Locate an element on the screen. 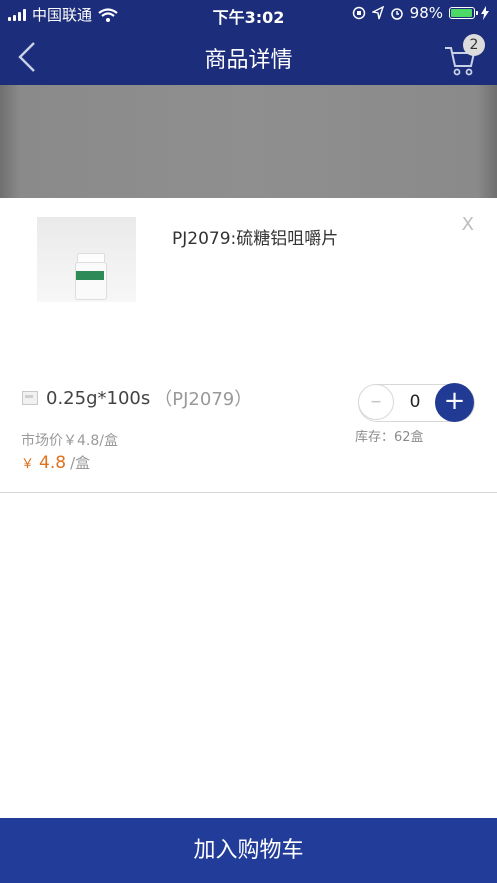 The height and width of the screenshot is (883, 497). spec-code: （PJ2079） is located at coordinates (203, 399).